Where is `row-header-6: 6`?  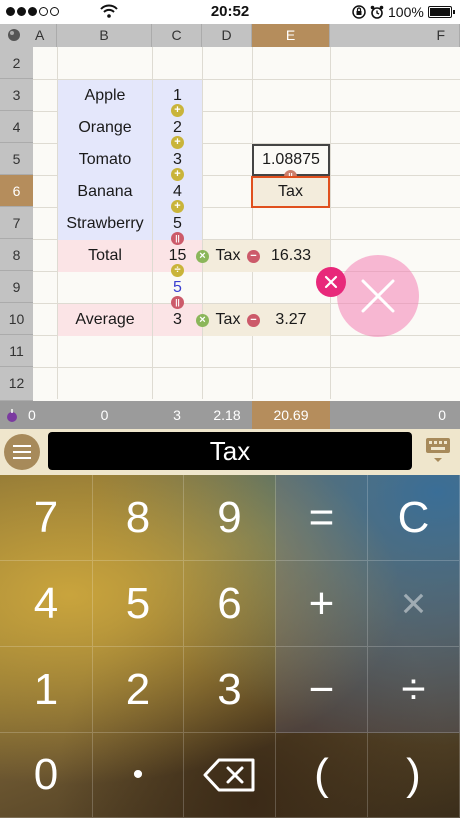 row-header-6: 6 is located at coordinates (16, 191).